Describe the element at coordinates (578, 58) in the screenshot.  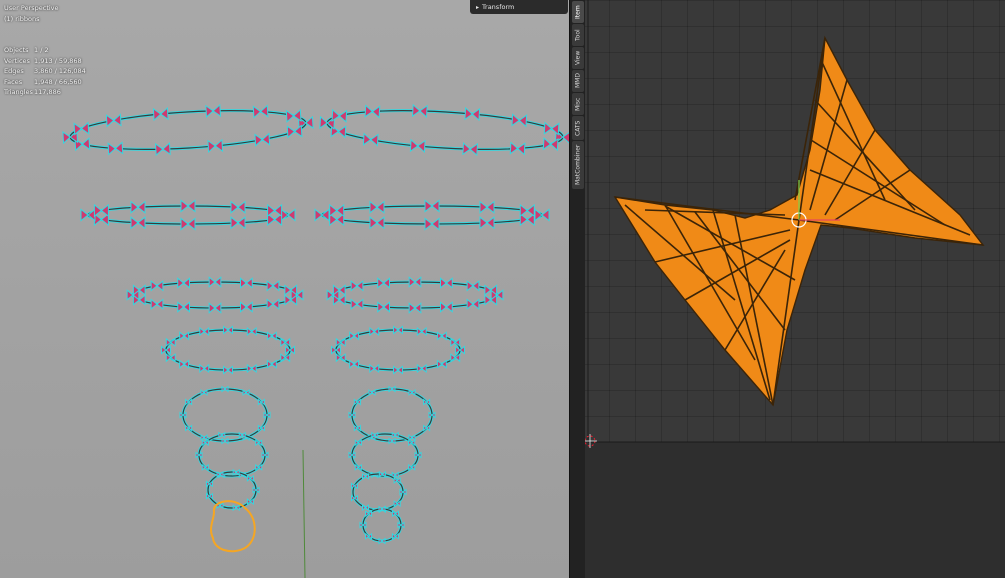
I see `tab-view: View` at that location.